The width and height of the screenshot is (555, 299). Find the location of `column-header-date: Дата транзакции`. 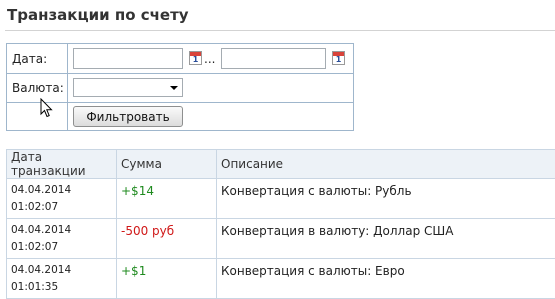

column-header-date: Дата транзакции is located at coordinates (62, 164).